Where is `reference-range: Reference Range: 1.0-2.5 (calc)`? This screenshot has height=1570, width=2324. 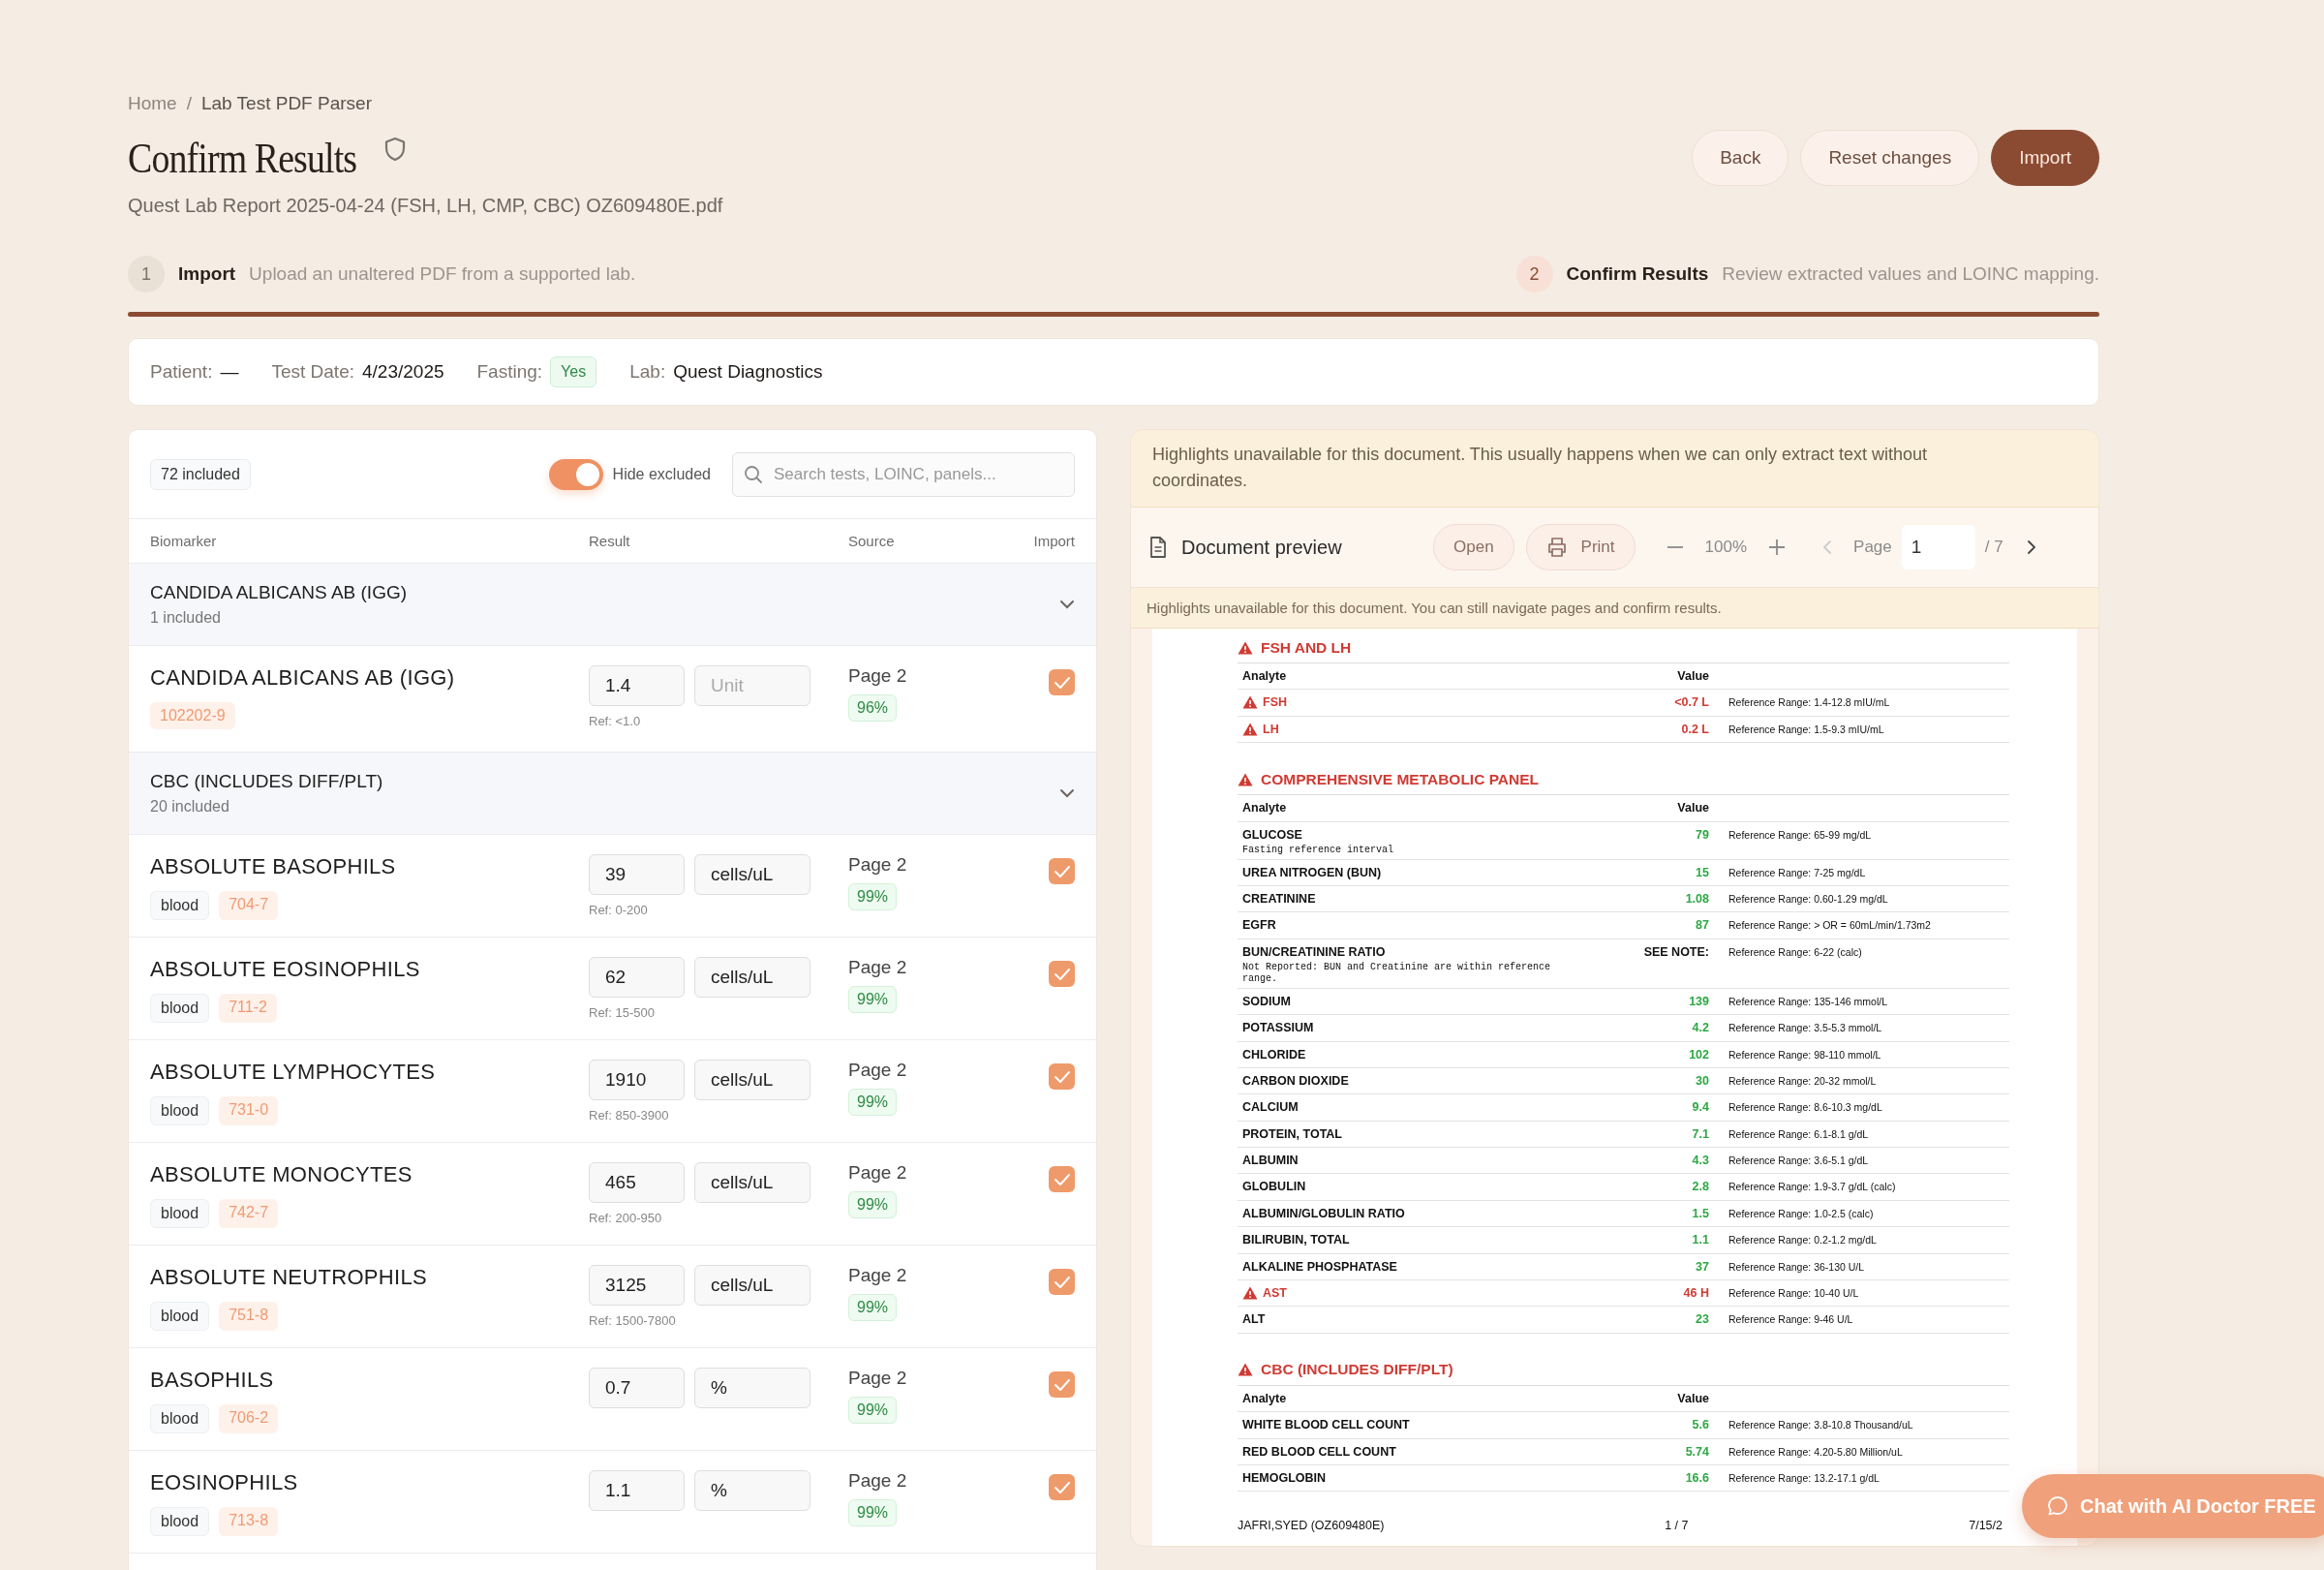
reference-range: Reference Range: 1.0-2.5 (calc) is located at coordinates (1802, 1213).